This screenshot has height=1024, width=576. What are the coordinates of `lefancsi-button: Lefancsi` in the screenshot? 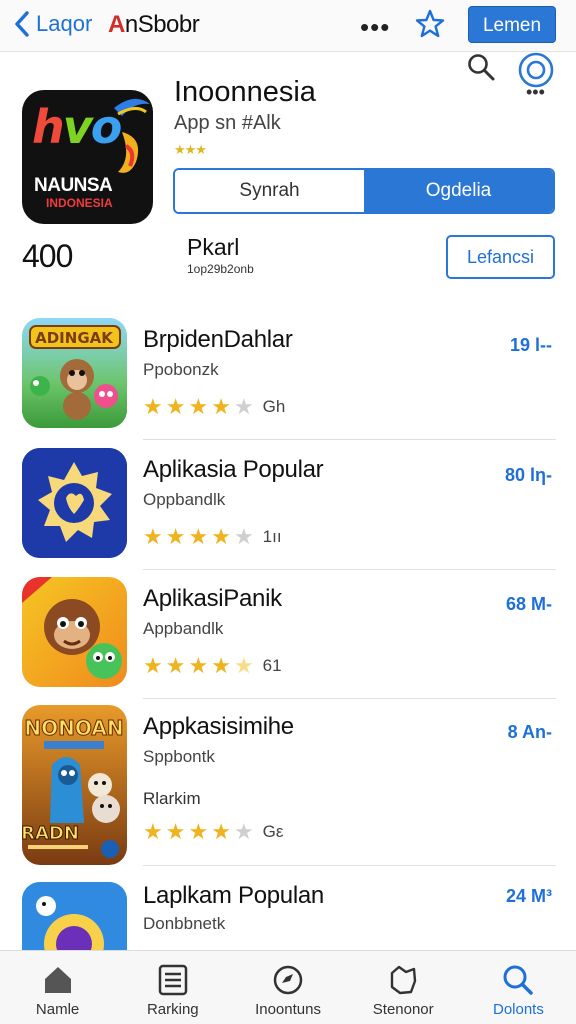 It's located at (500, 257).